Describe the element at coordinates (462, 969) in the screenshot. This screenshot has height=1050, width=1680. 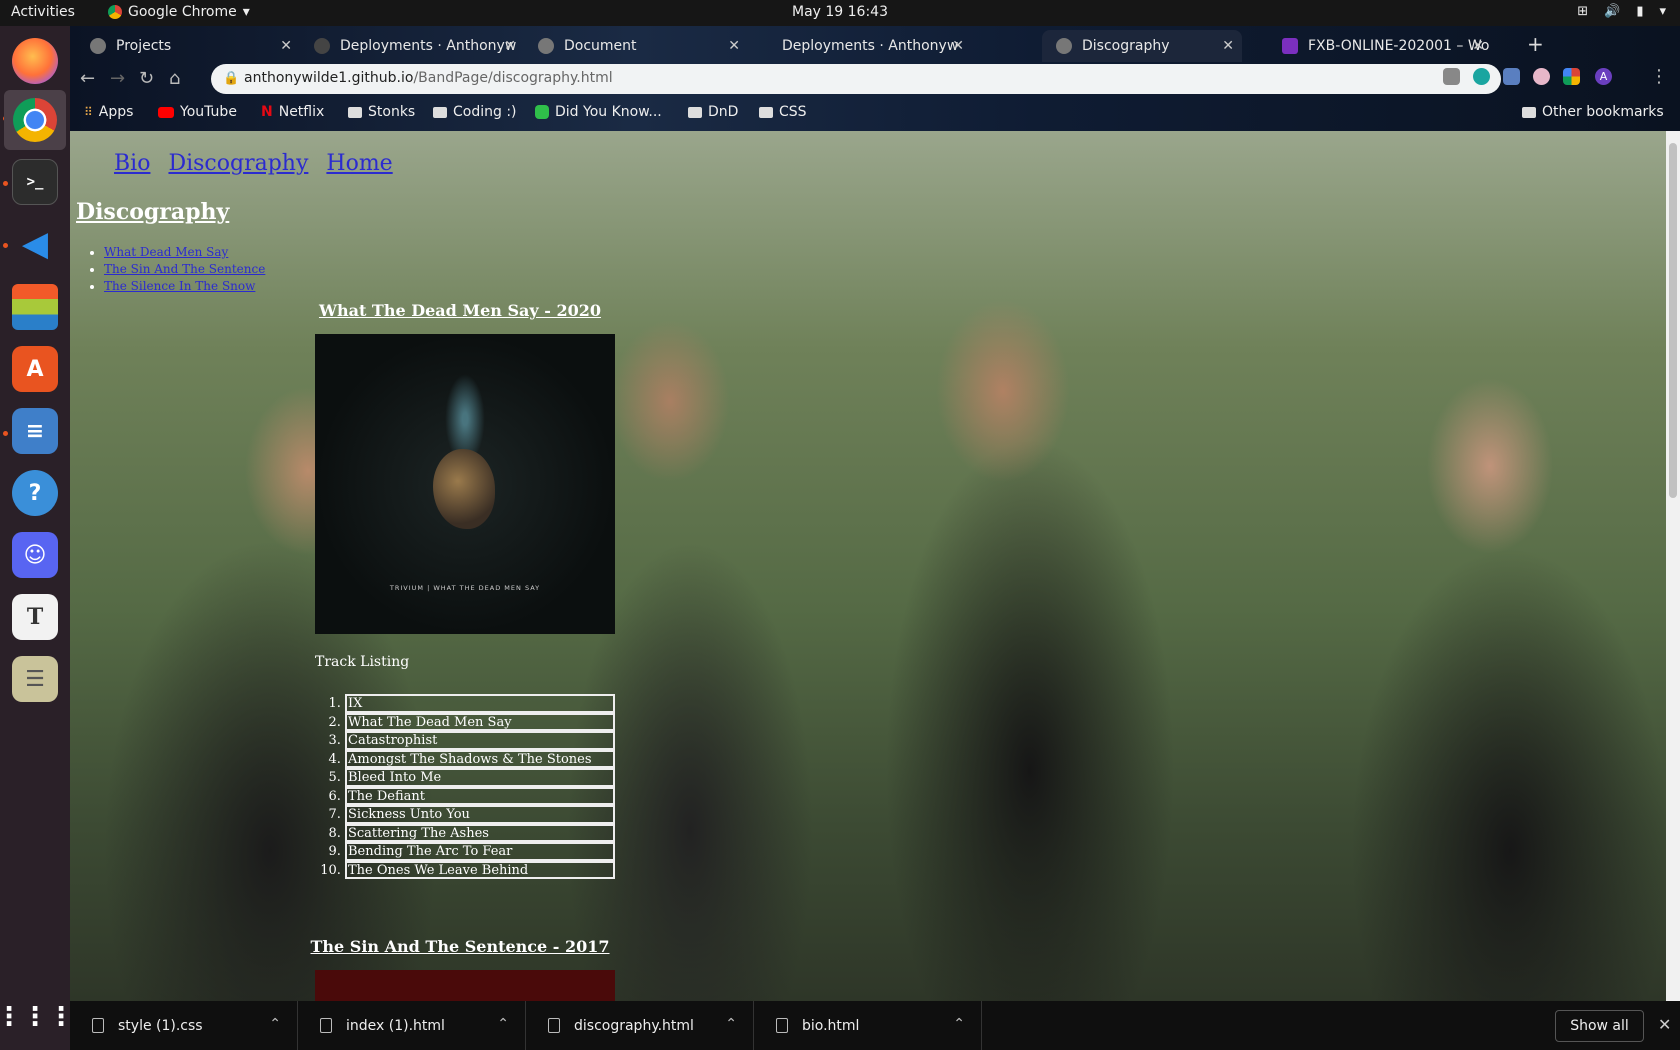
I see `album-sin-and-sentence: The Sin And The Sentence - 2017` at that location.